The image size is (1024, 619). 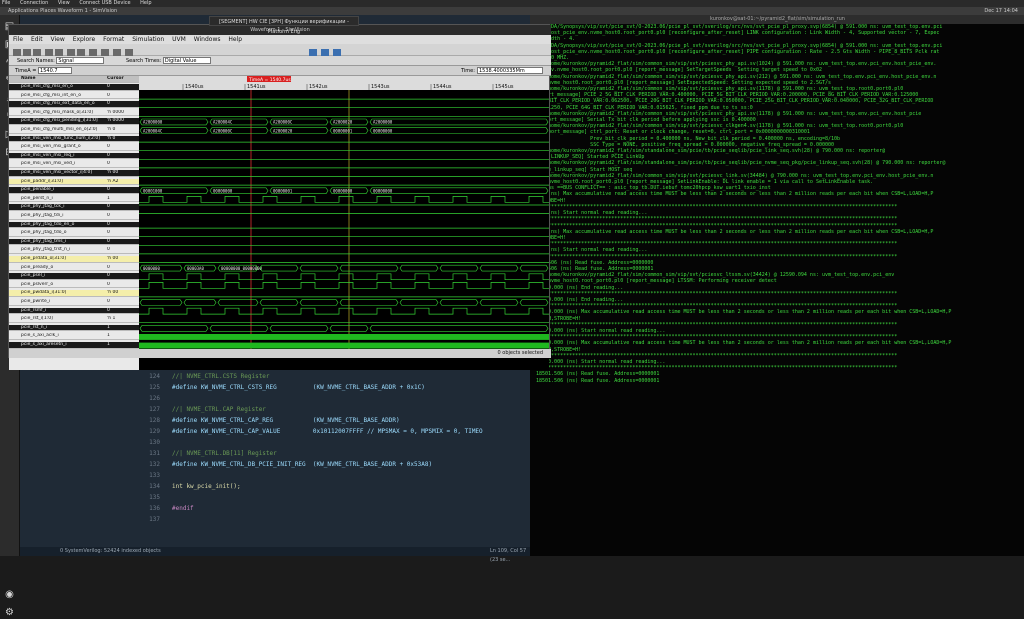 I want to click on signal-row: pcie_penable_i 0, so click(x=74, y=190).